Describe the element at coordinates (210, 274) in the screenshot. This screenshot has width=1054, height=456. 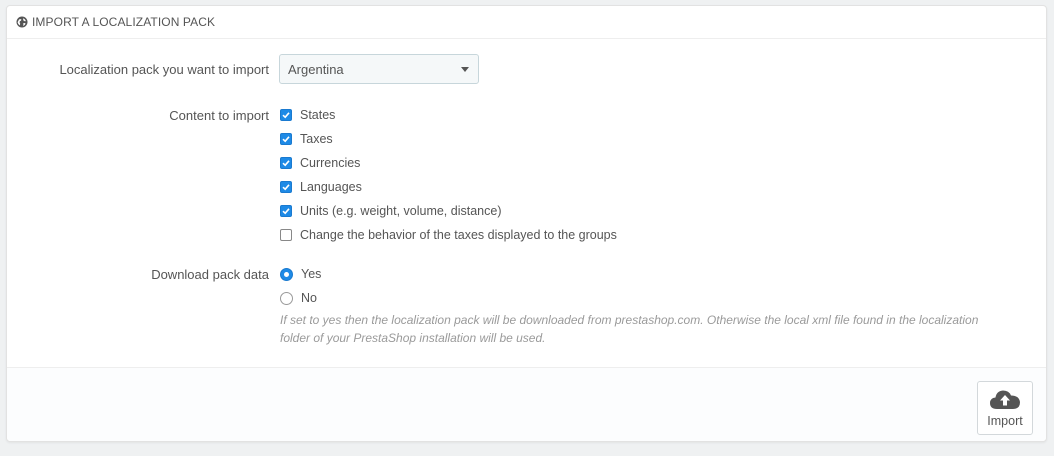
I see `download-label: Download pack data` at that location.